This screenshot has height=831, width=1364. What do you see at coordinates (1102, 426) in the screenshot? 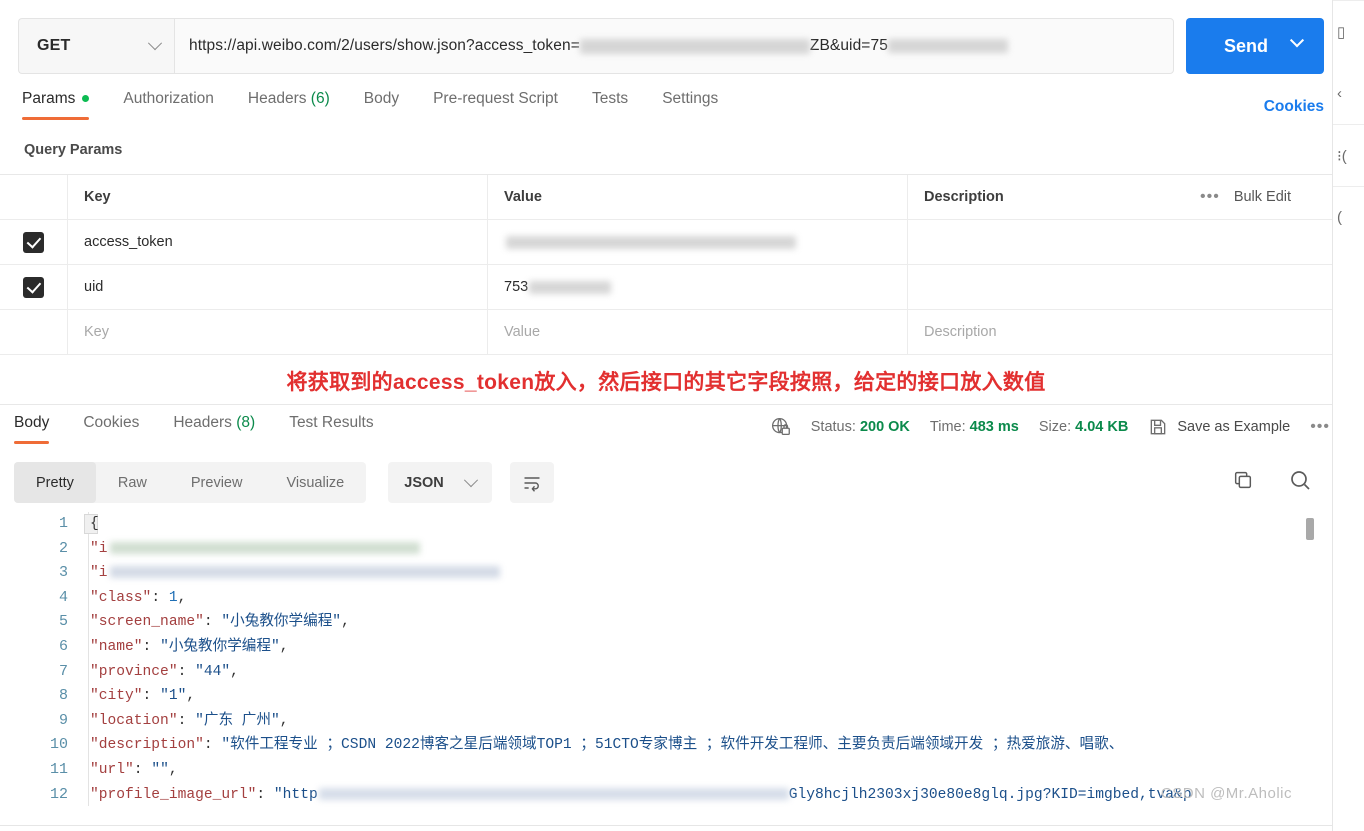
I see `size-value: 4.04 KB` at bounding box center [1102, 426].